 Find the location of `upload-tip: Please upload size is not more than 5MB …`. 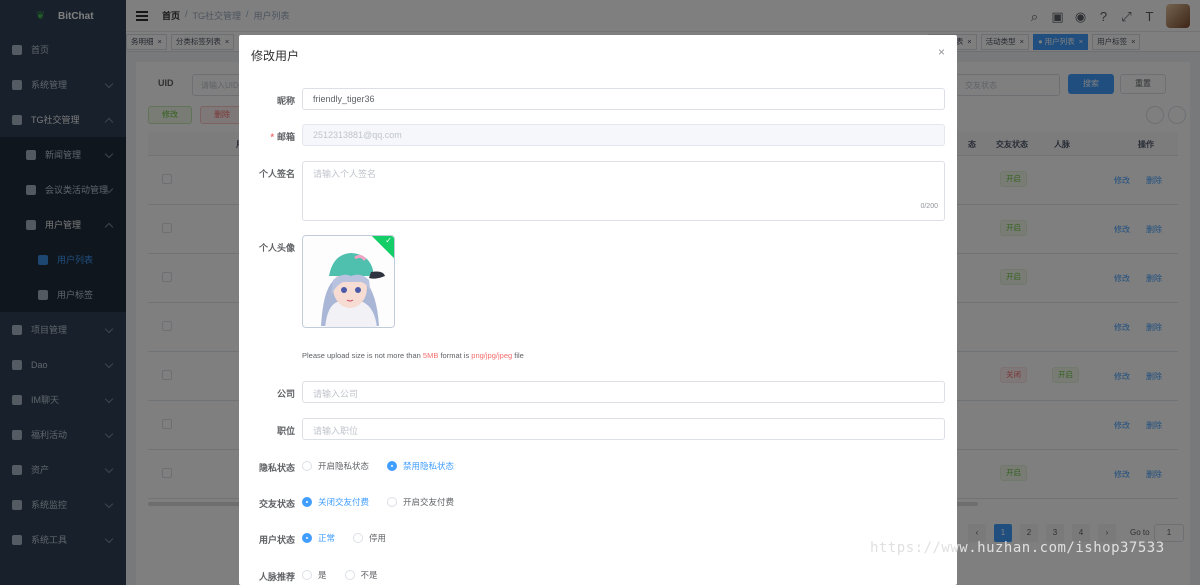

upload-tip: Please upload size is not more than 5MB … is located at coordinates (413, 355).